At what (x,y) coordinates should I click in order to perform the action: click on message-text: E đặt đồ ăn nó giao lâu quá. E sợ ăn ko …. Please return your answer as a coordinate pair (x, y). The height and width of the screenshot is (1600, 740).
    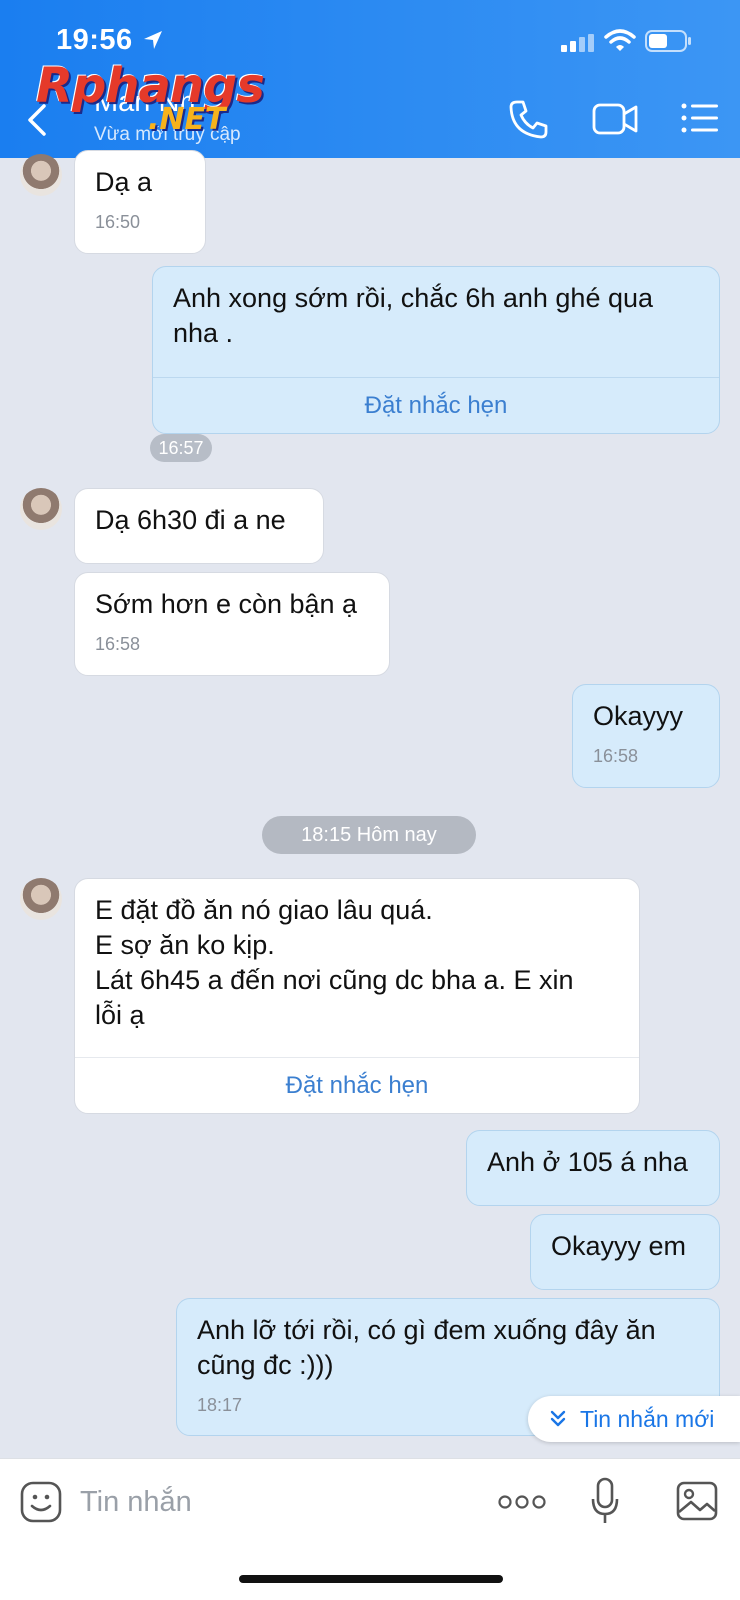
    Looking at the image, I should click on (334, 962).